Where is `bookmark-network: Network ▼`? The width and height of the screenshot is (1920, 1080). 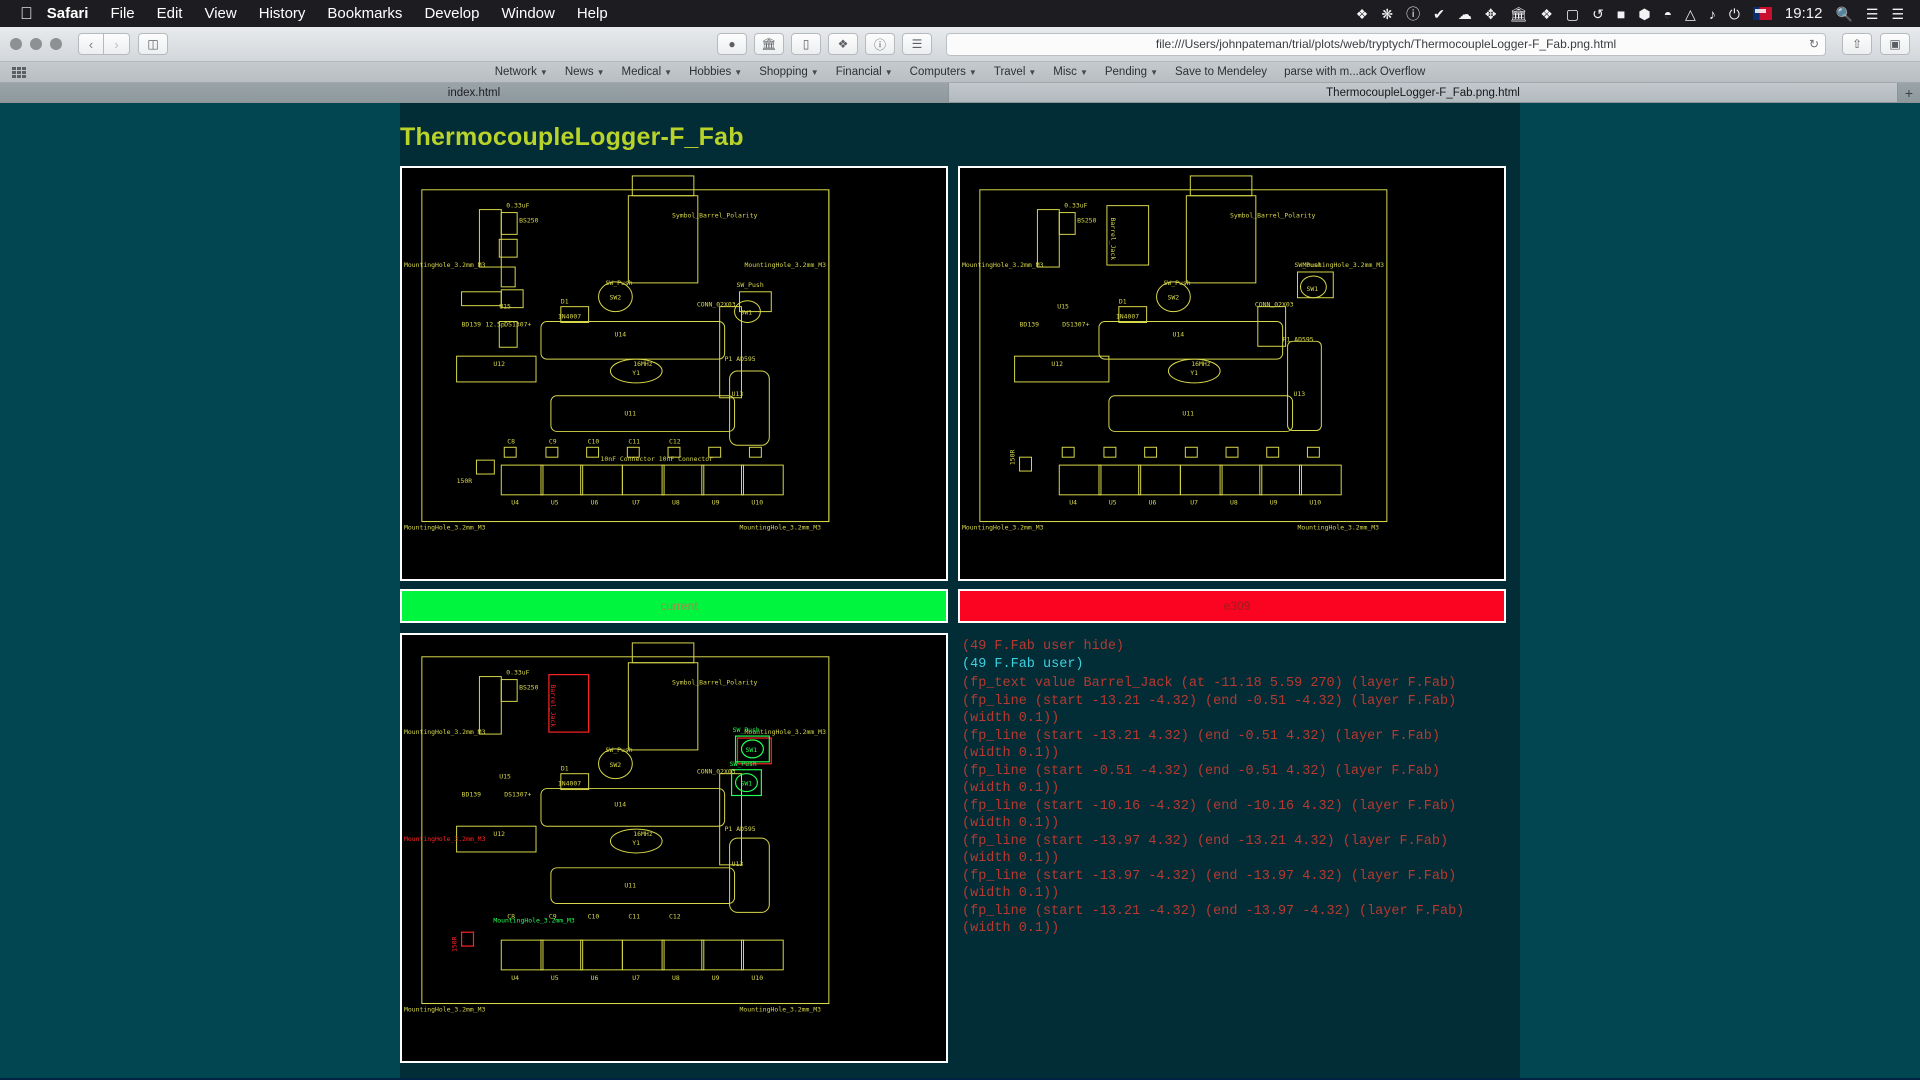 bookmark-network: Network ▼ is located at coordinates (521, 72).